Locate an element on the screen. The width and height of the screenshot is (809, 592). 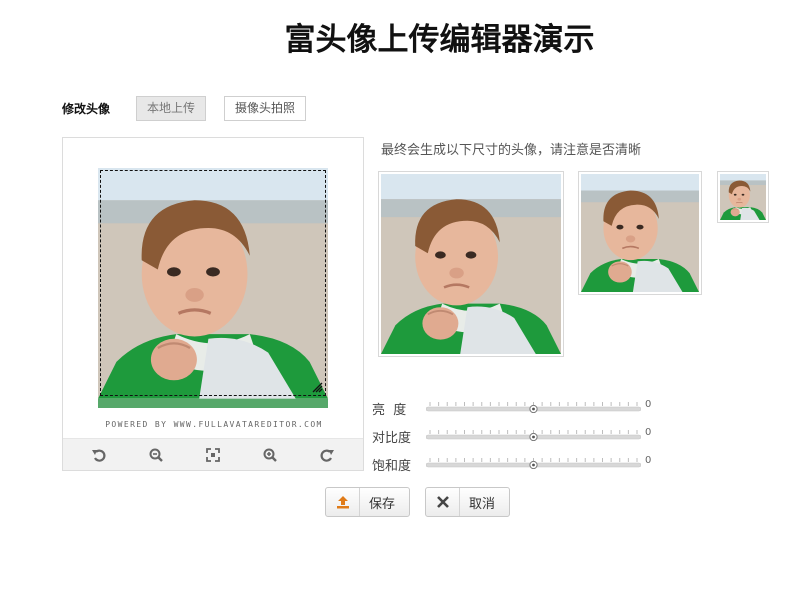
preview-large is located at coordinates (471, 264).